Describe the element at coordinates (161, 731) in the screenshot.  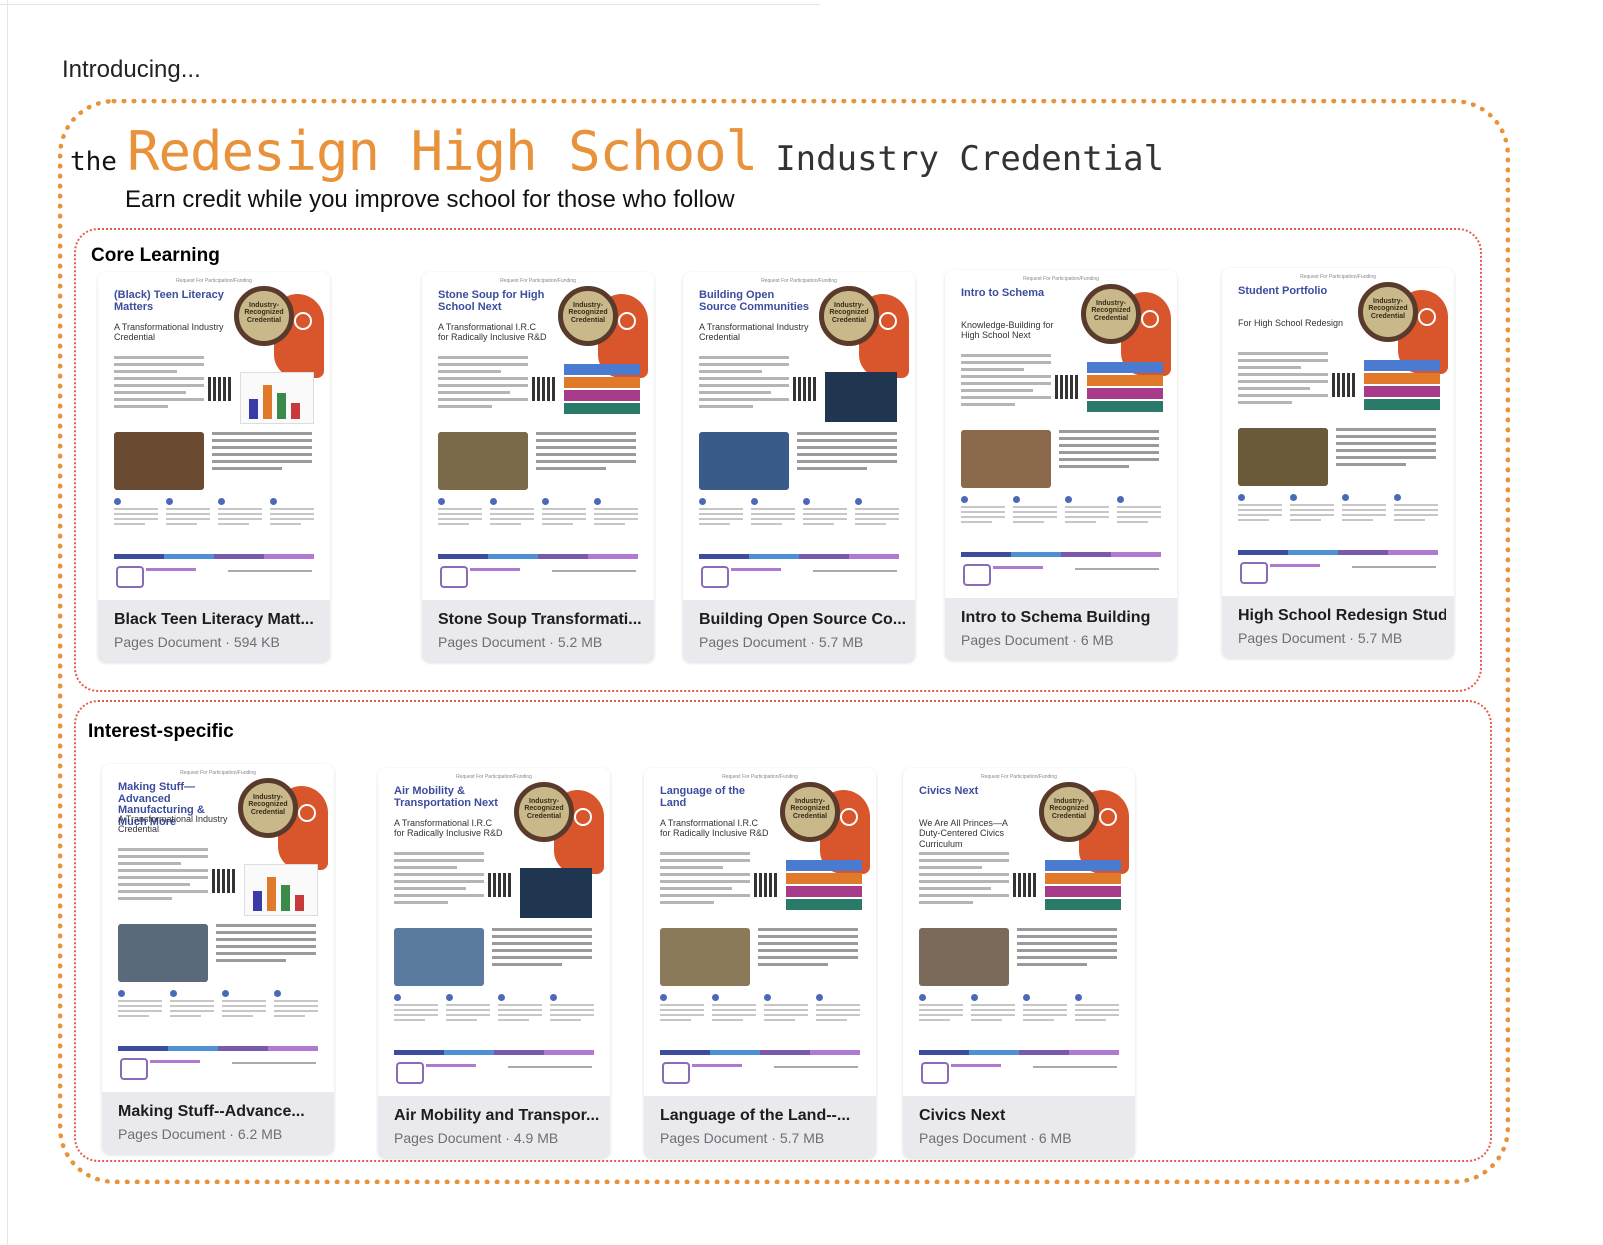
I see `section-label-interest: Interest-specific` at that location.